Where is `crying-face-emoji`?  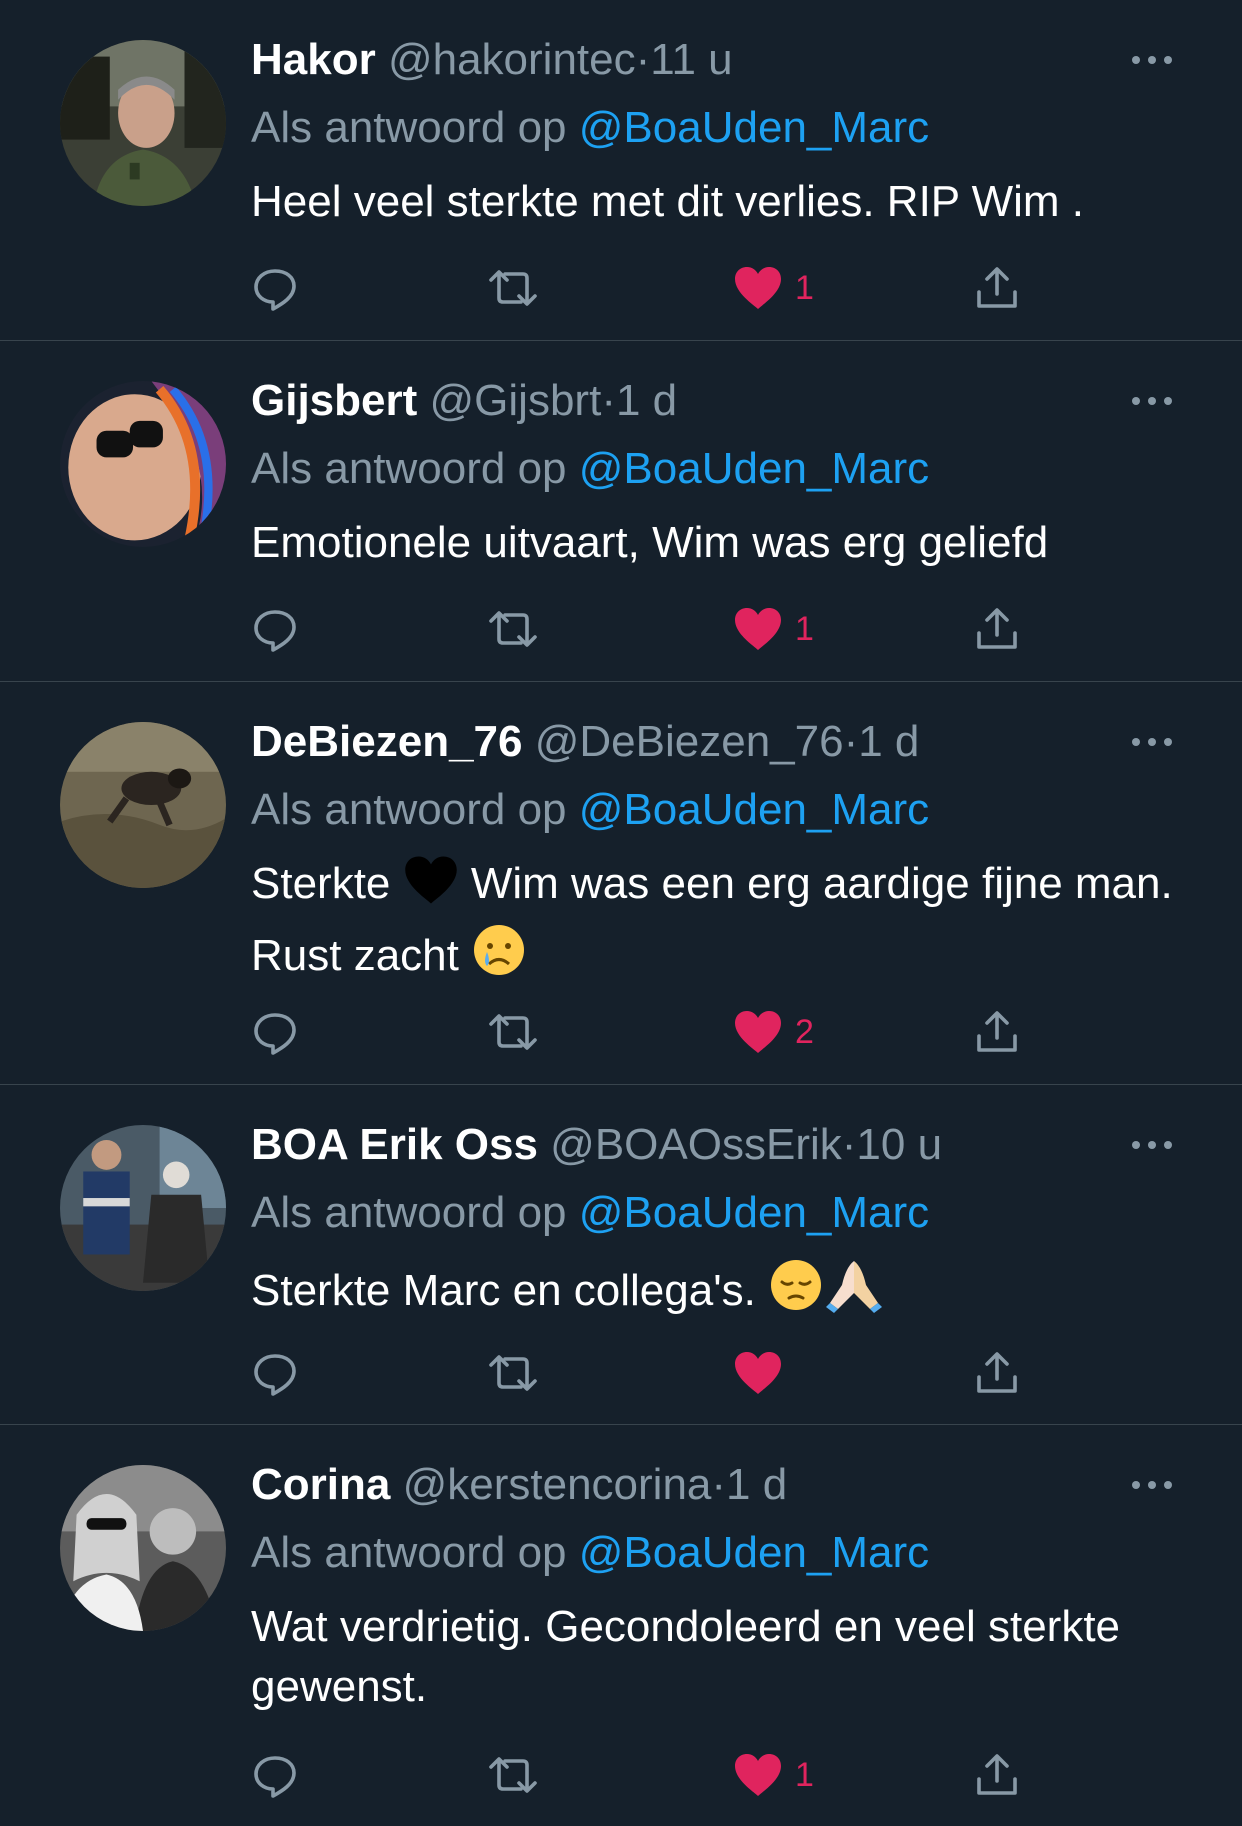
crying-face-emoji is located at coordinates (499, 958).